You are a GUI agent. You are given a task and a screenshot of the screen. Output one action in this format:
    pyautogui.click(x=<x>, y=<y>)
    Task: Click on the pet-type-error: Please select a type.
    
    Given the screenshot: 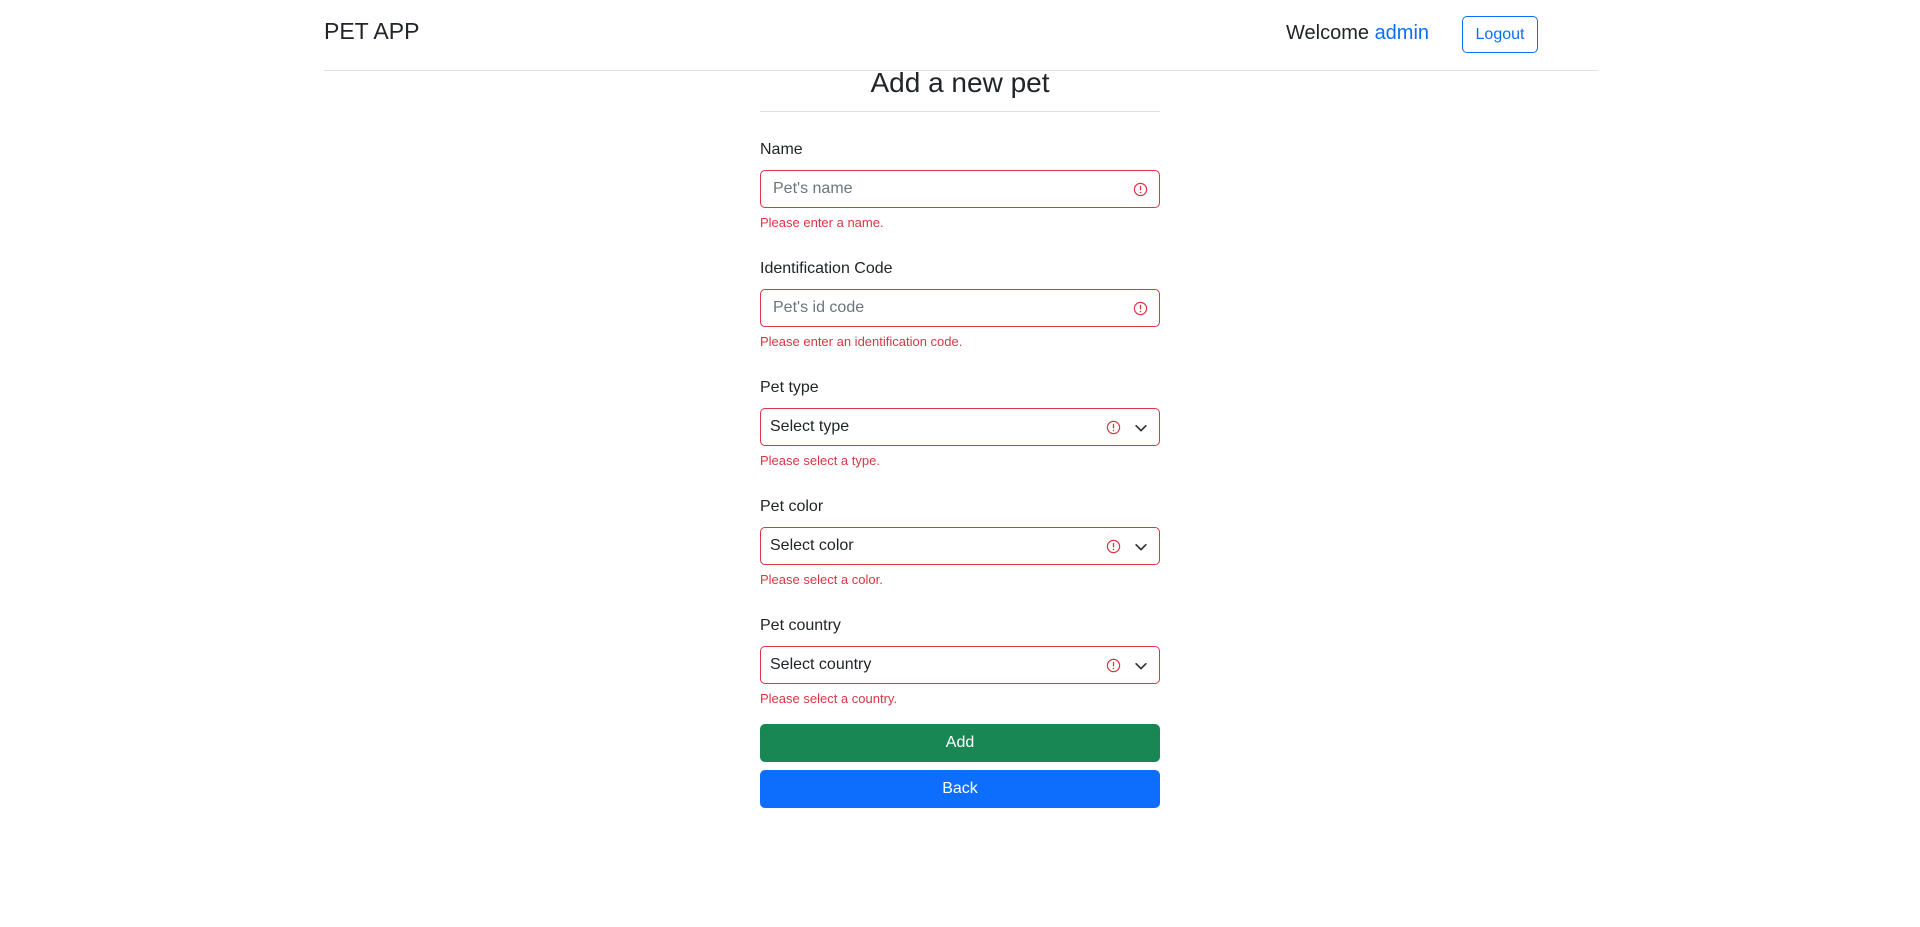 What is the action you would take?
    pyautogui.click(x=820, y=460)
    